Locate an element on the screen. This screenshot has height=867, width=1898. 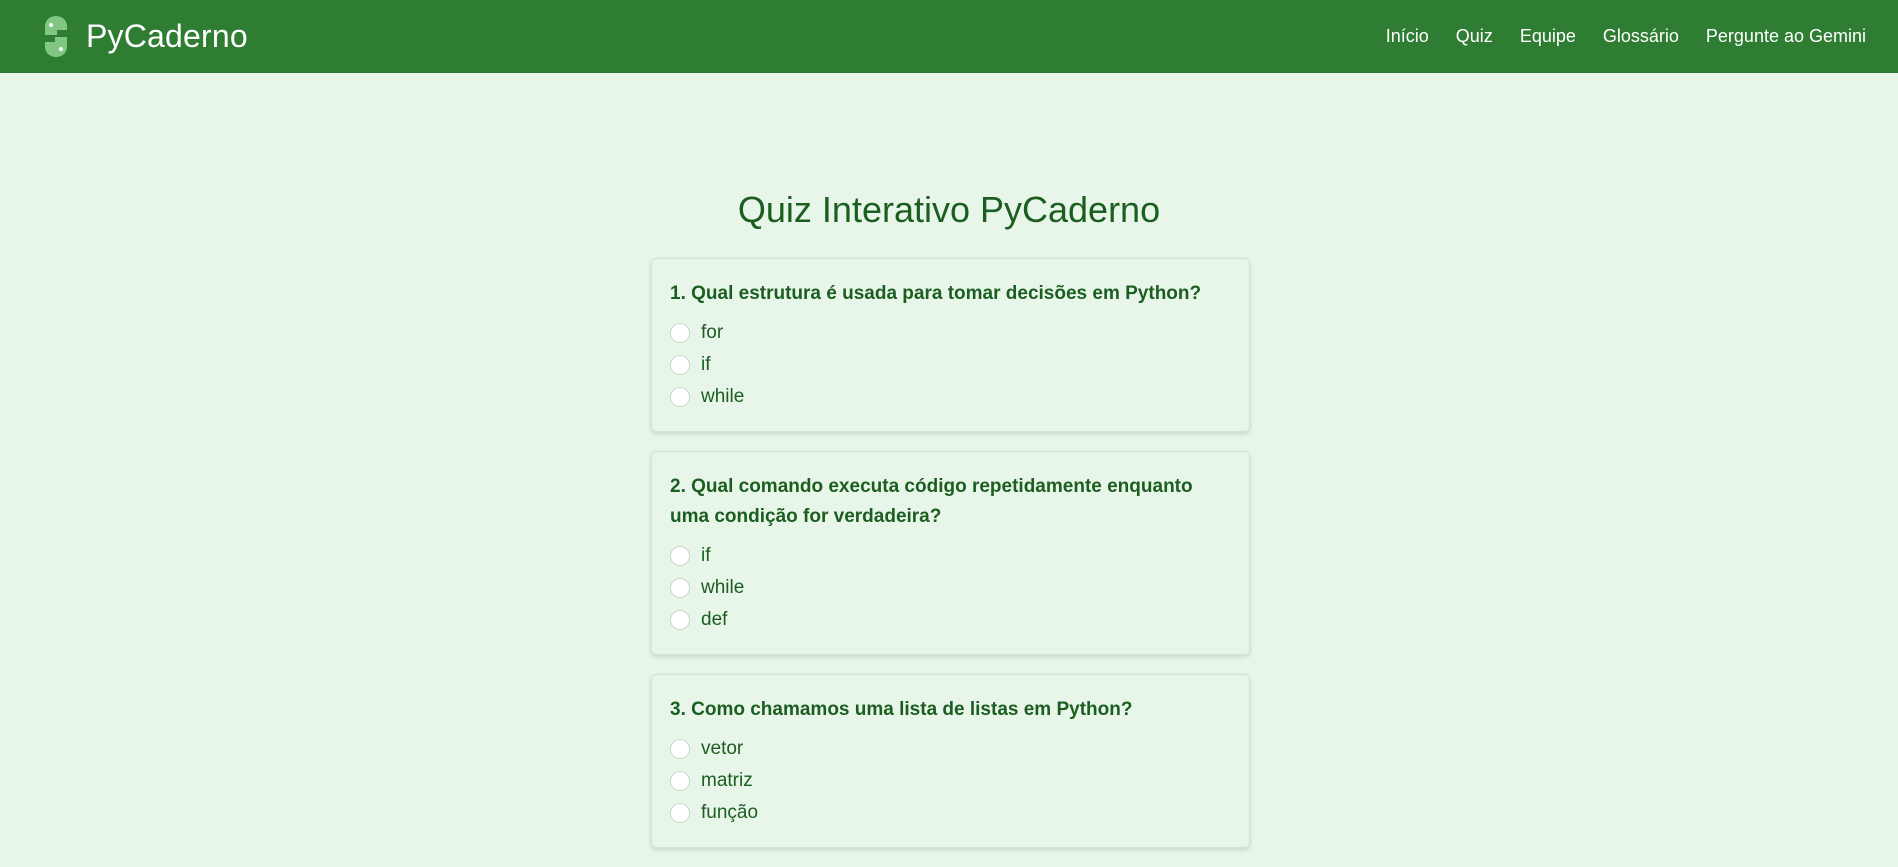
option-label: def is located at coordinates (714, 619).